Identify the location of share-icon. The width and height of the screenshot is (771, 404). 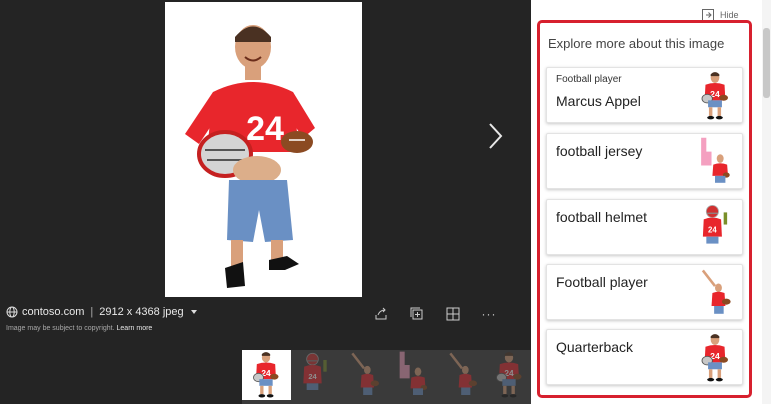
(381, 314).